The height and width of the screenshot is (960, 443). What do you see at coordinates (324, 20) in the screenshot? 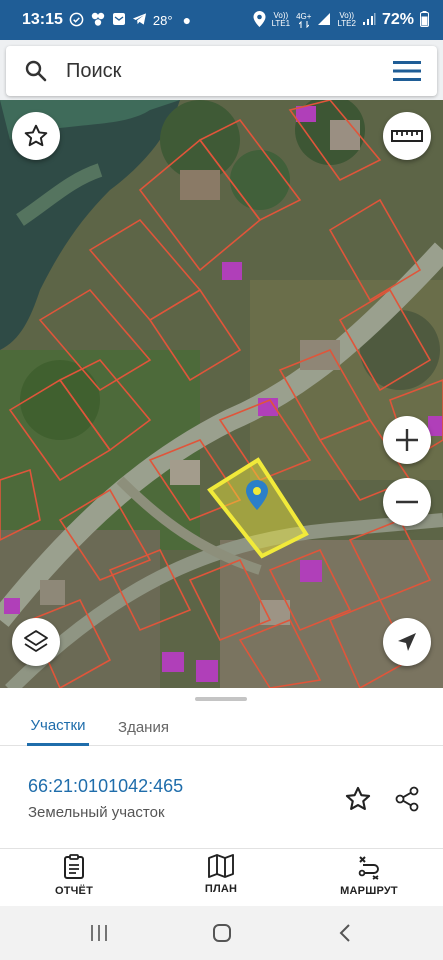
I see `signal-1-icon` at bounding box center [324, 20].